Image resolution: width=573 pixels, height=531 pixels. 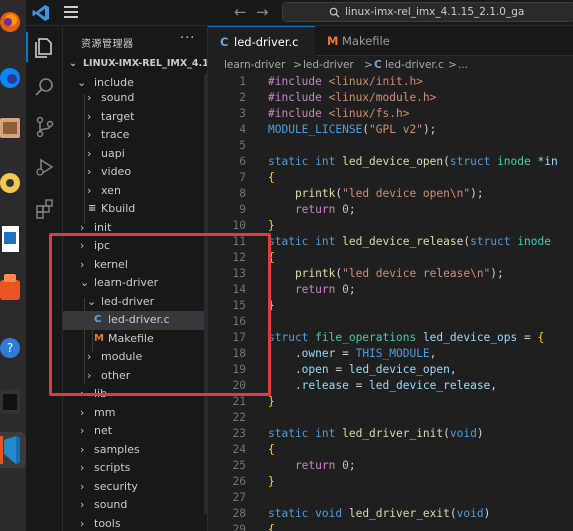 I want to click on tree-folder-mm: › mm, so click(x=135, y=413).